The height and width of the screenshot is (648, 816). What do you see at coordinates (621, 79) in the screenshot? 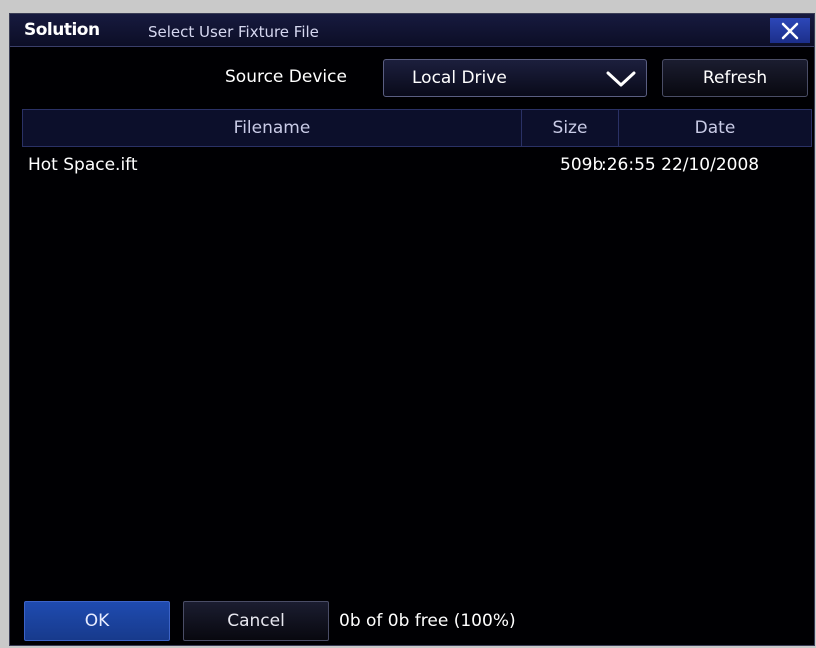
I see `chevron-down-icon` at bounding box center [621, 79].